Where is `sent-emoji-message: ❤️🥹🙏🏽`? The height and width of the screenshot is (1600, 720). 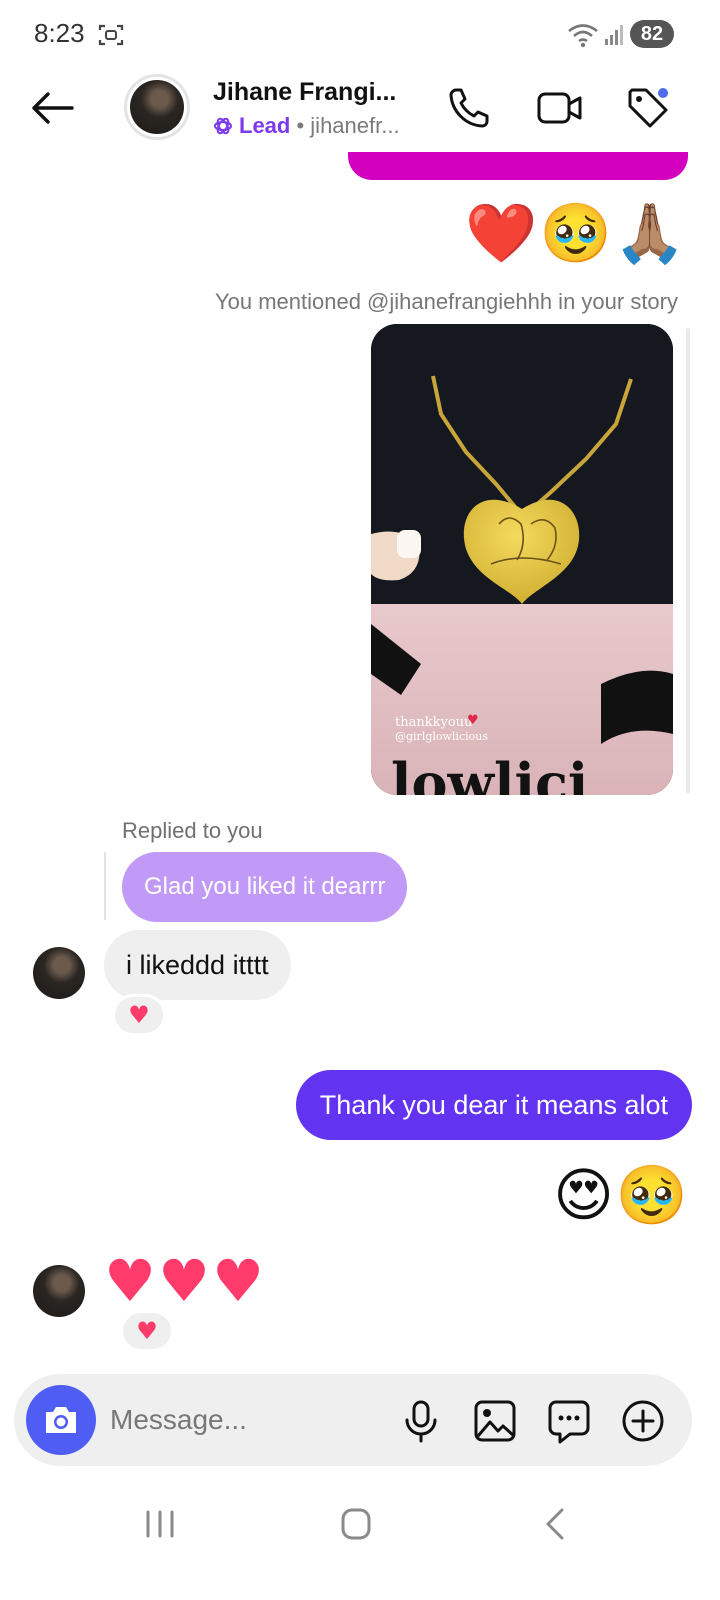
sent-emoji-message: ❤️🥹🙏🏽 is located at coordinates (576, 233).